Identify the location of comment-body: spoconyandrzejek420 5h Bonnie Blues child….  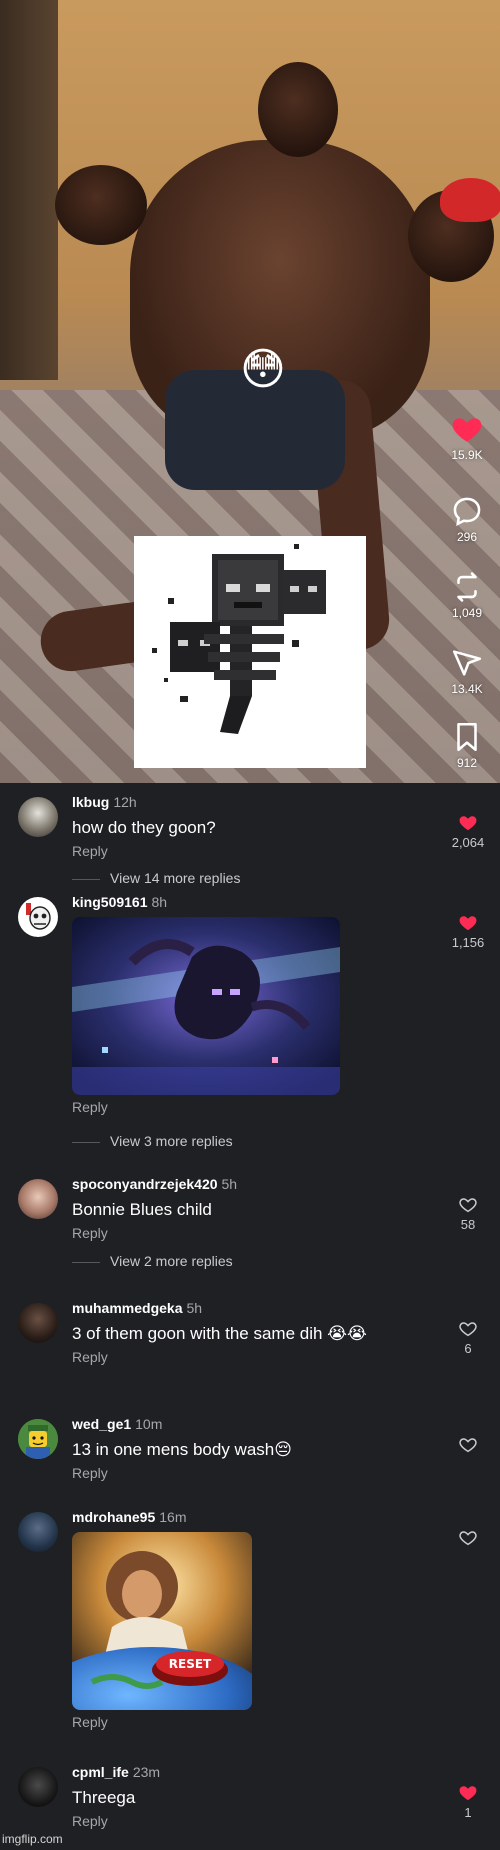
(246, 1208).